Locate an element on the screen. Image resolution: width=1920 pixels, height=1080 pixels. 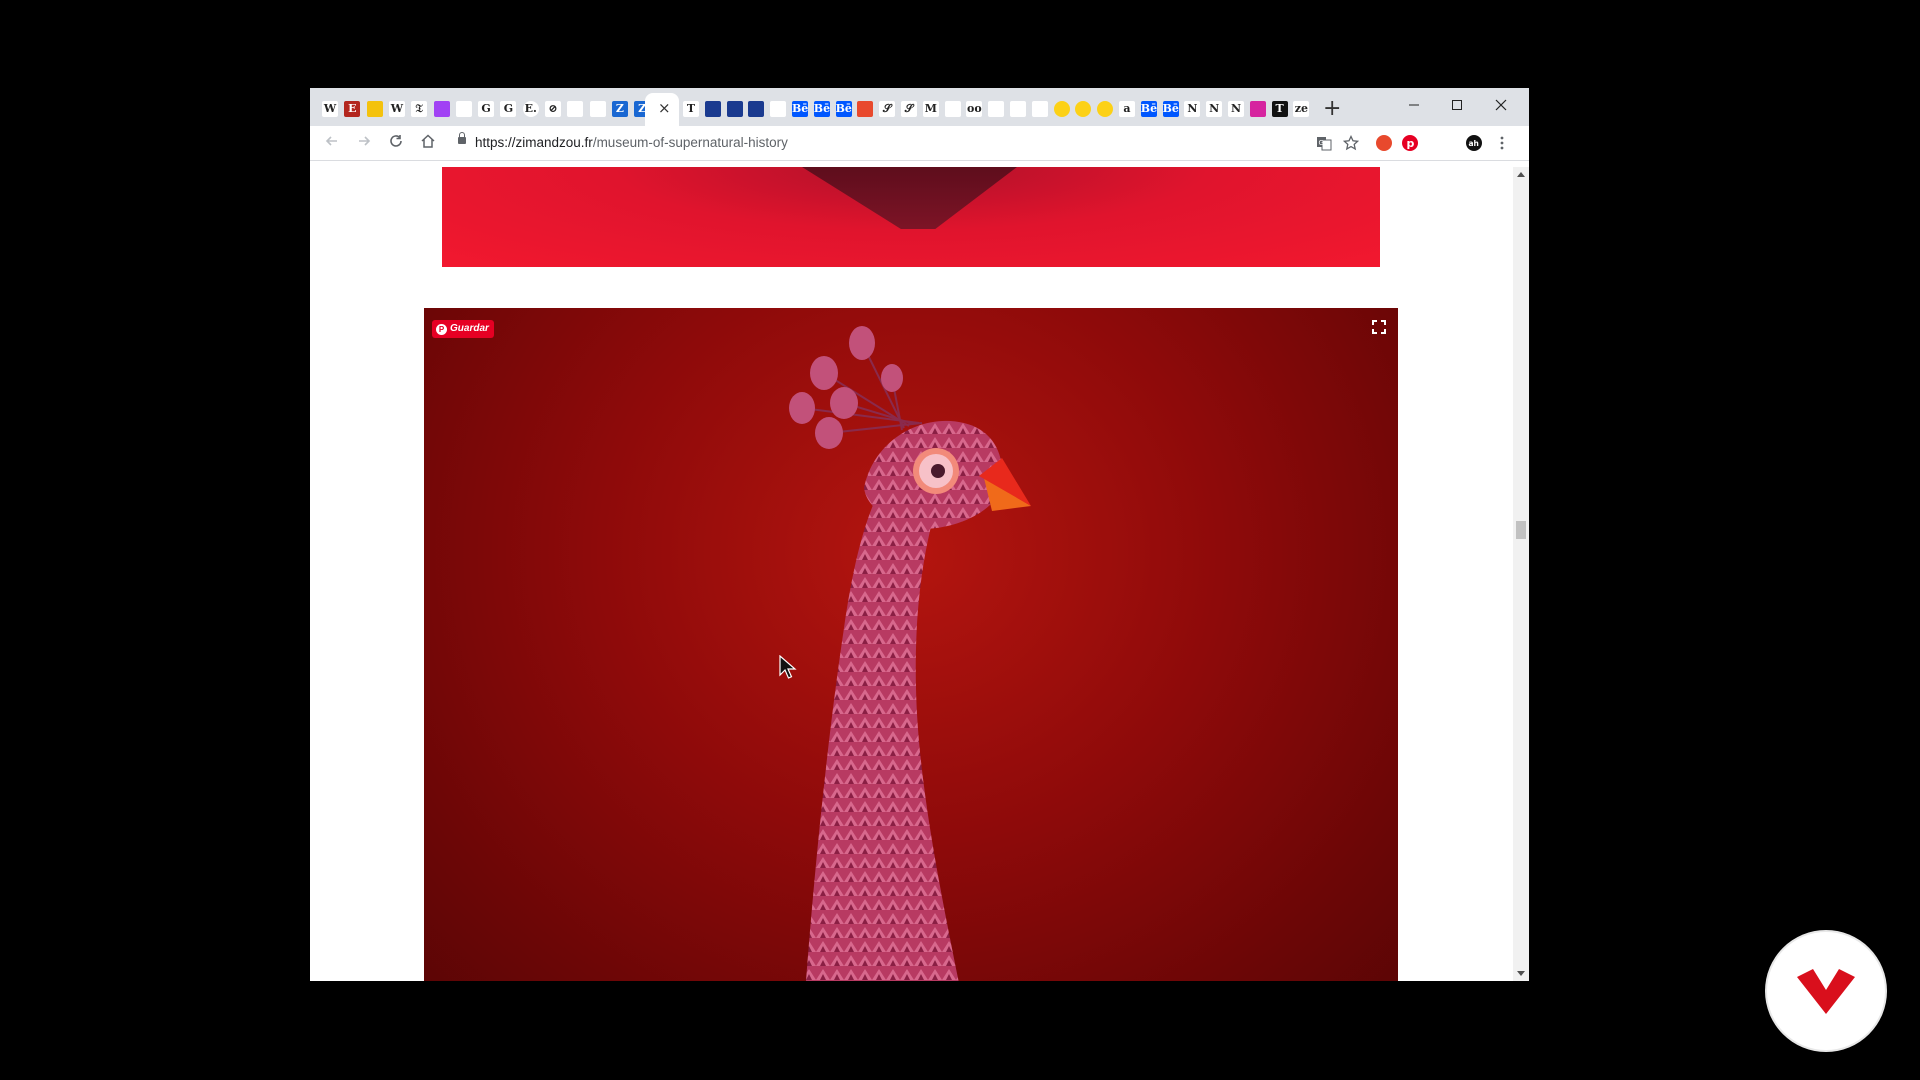
home-icon is located at coordinates (428, 141).